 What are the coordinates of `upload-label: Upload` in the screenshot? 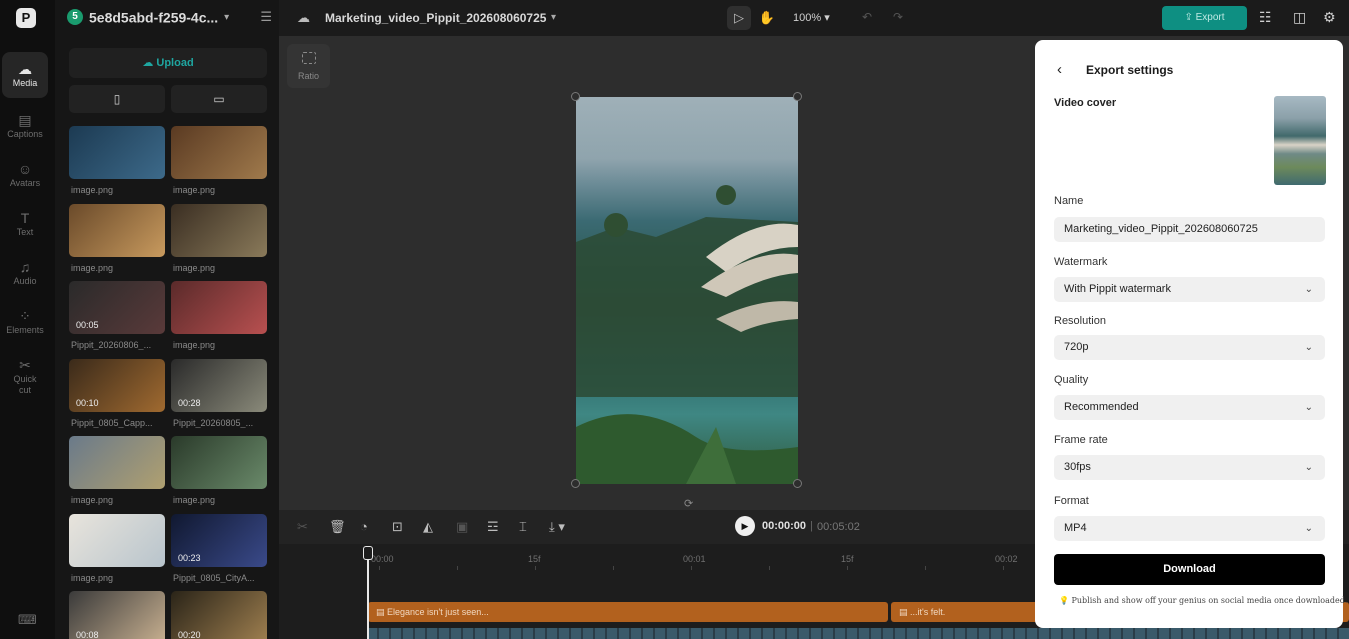 It's located at (175, 63).